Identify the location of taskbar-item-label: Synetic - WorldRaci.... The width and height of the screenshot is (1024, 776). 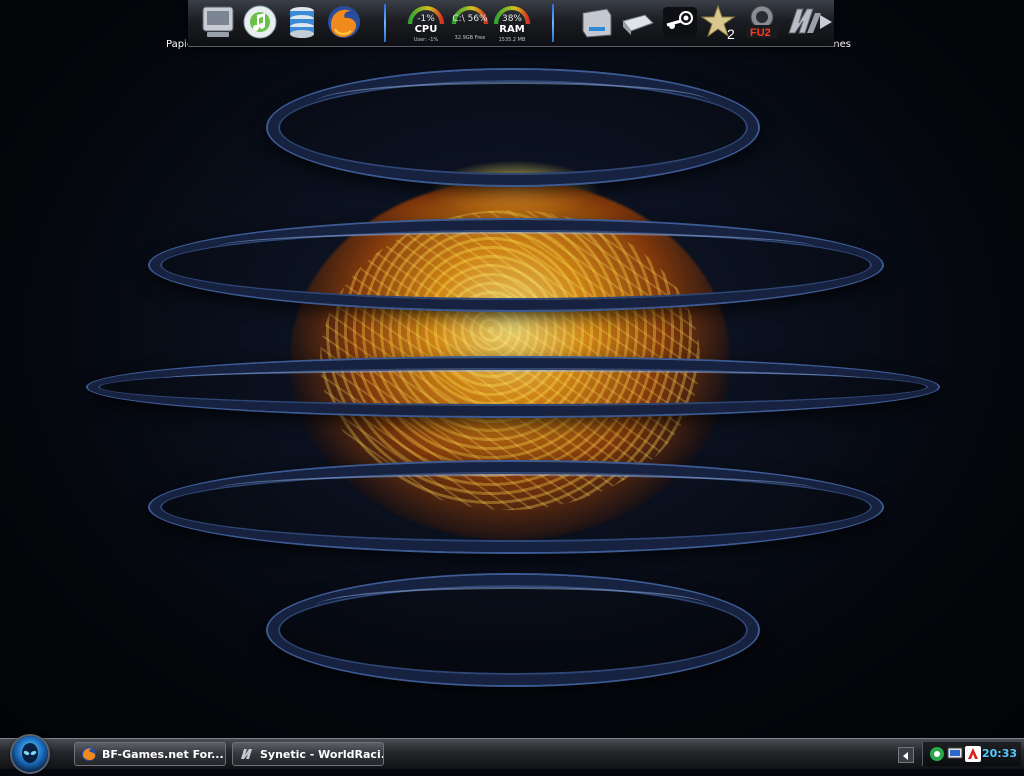
(322, 754).